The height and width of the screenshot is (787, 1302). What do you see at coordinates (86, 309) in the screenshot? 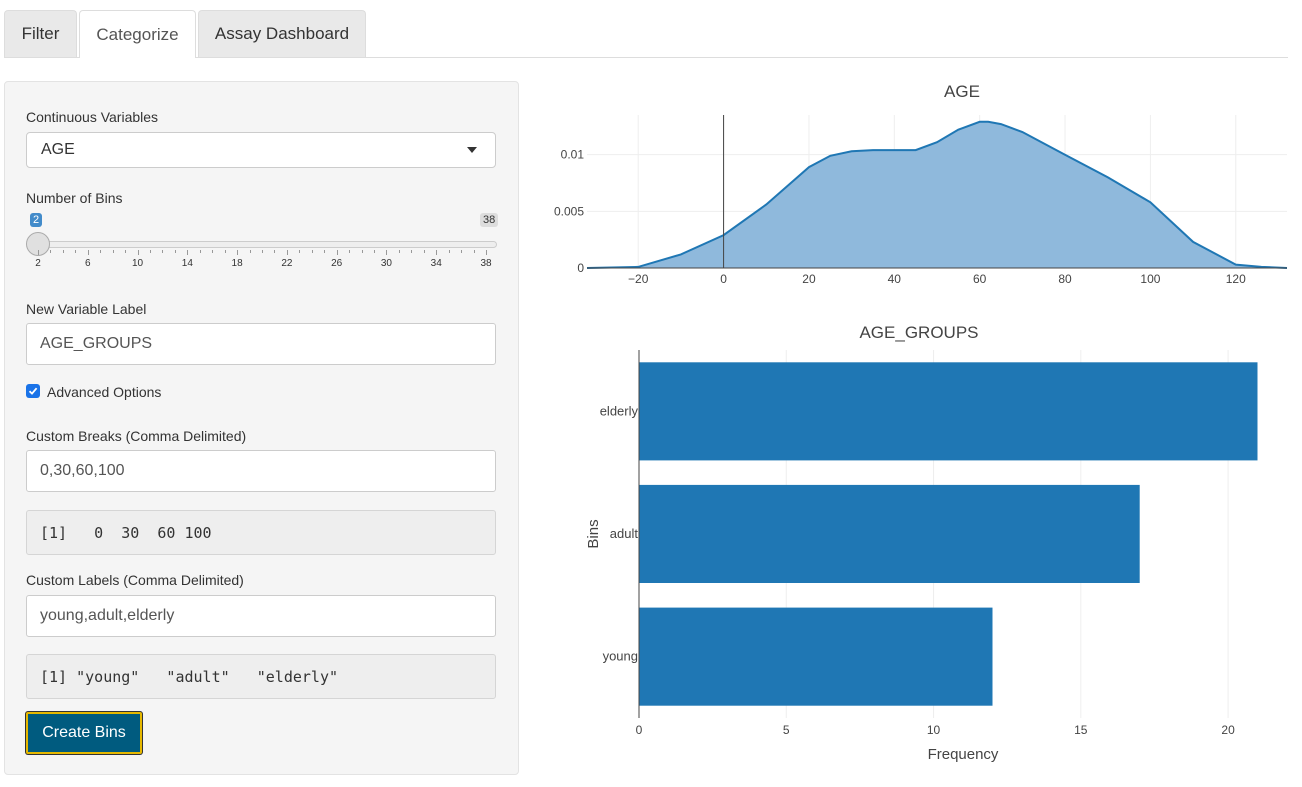
I see `new-variable-label: New Variable Label` at bounding box center [86, 309].